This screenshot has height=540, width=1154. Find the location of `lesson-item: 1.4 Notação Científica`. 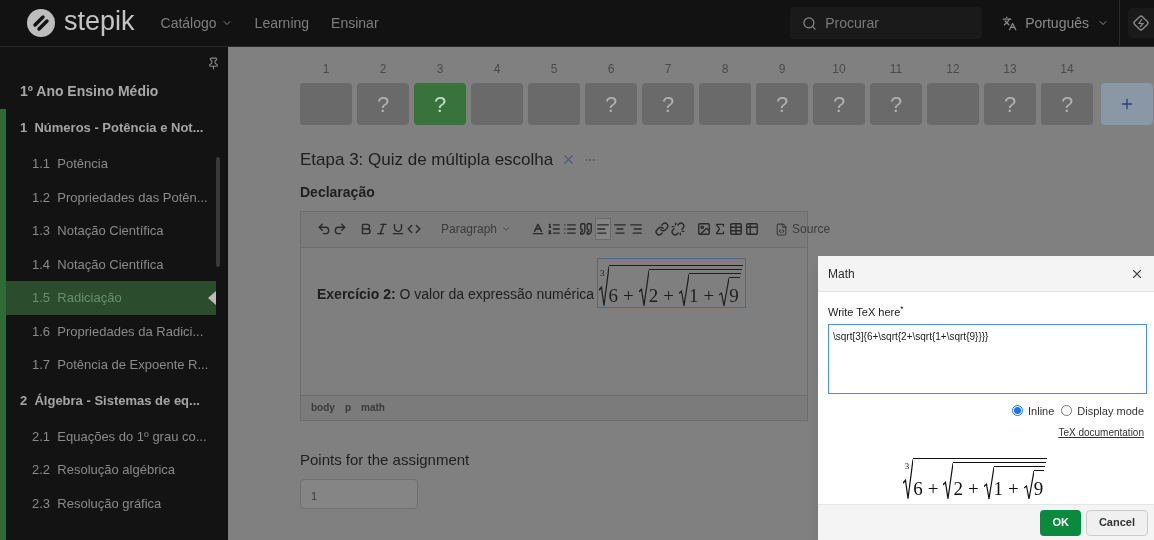

lesson-item: 1.4 Notação Científica is located at coordinates (111, 264).